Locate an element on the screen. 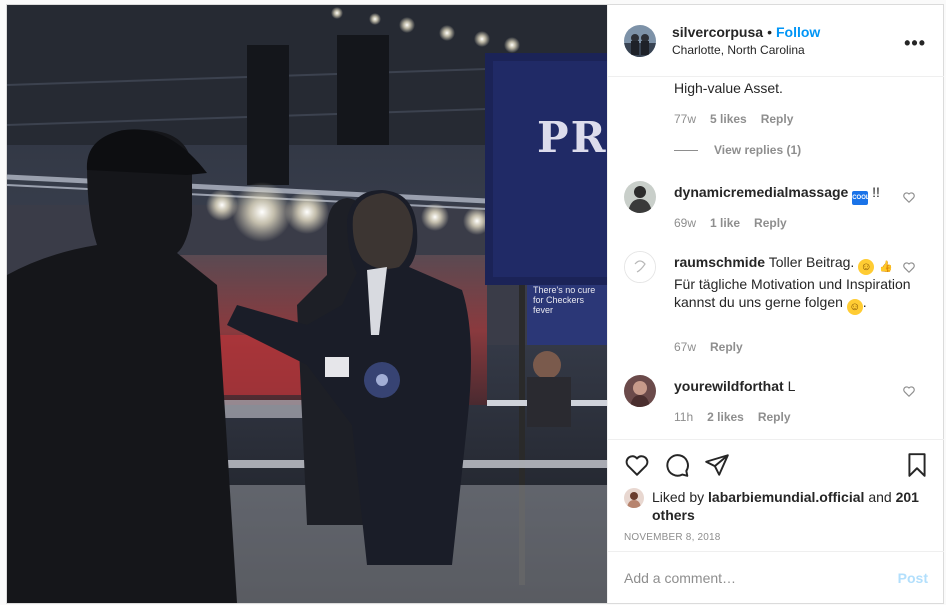 The image size is (946, 605). replies-divider is located at coordinates (686, 150).